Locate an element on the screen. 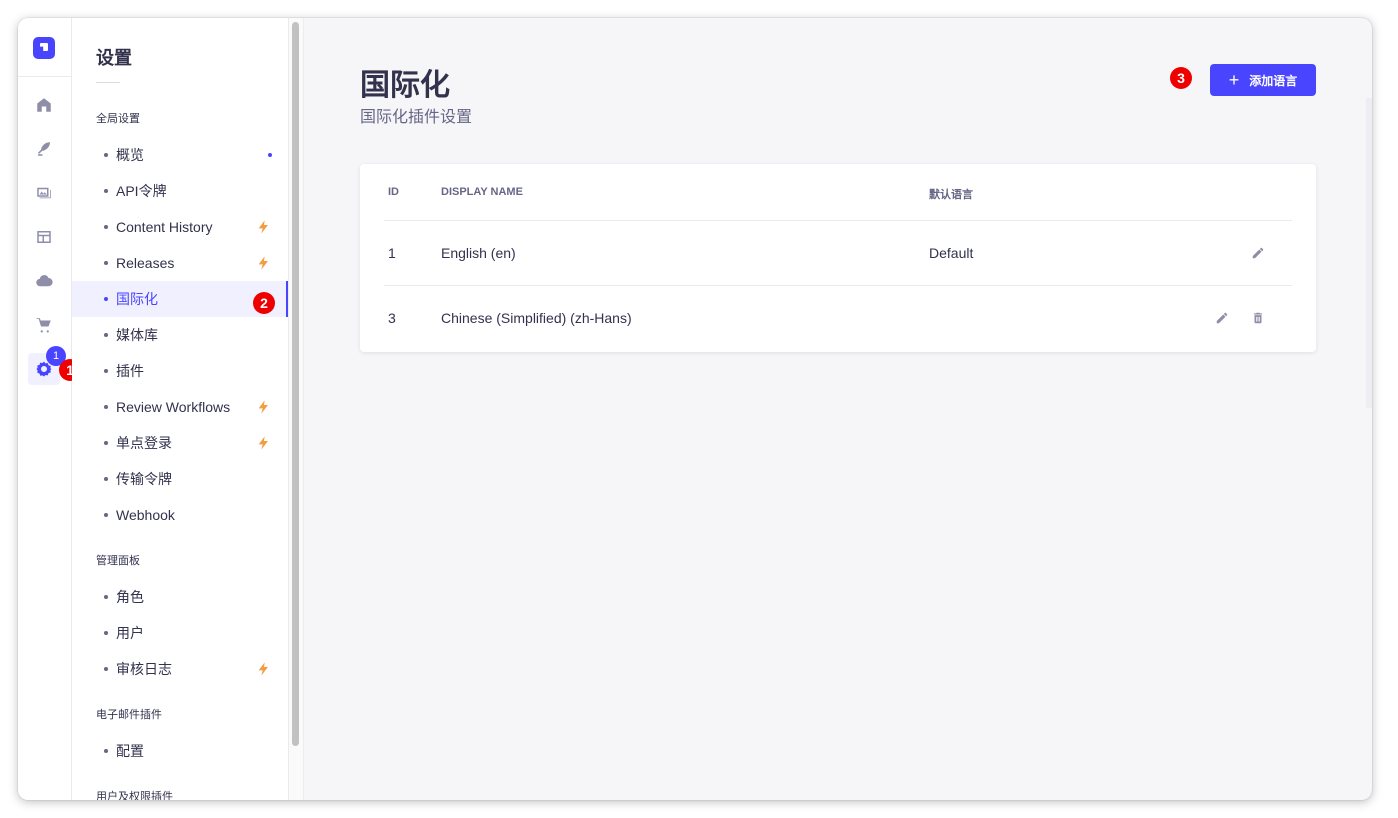  nav-item-label: API令牌 is located at coordinates (141, 191).